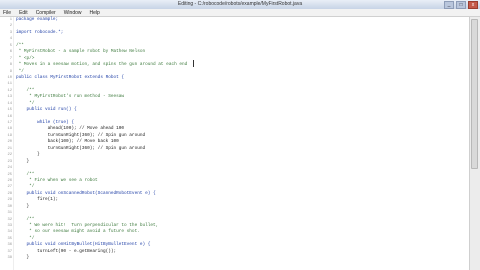  What do you see at coordinates (57, 180) in the screenshot?
I see `line-text: * Fire when we see a robot` at bounding box center [57, 180].